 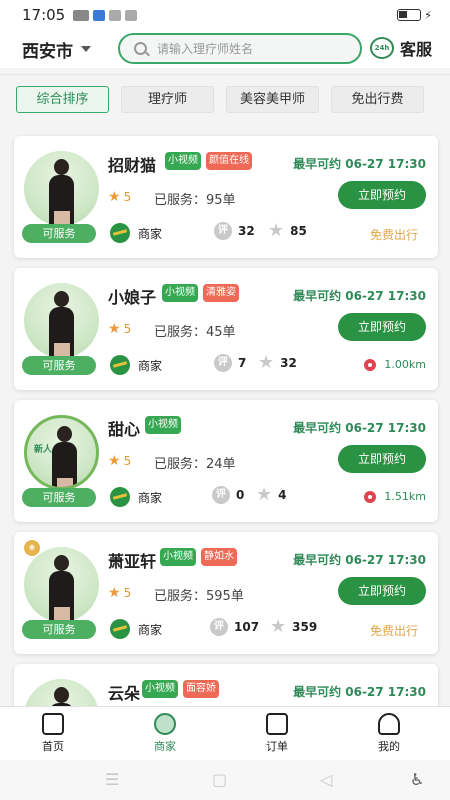 What do you see at coordinates (234, 231) in the screenshot?
I see `review-count: 评 32` at bounding box center [234, 231].